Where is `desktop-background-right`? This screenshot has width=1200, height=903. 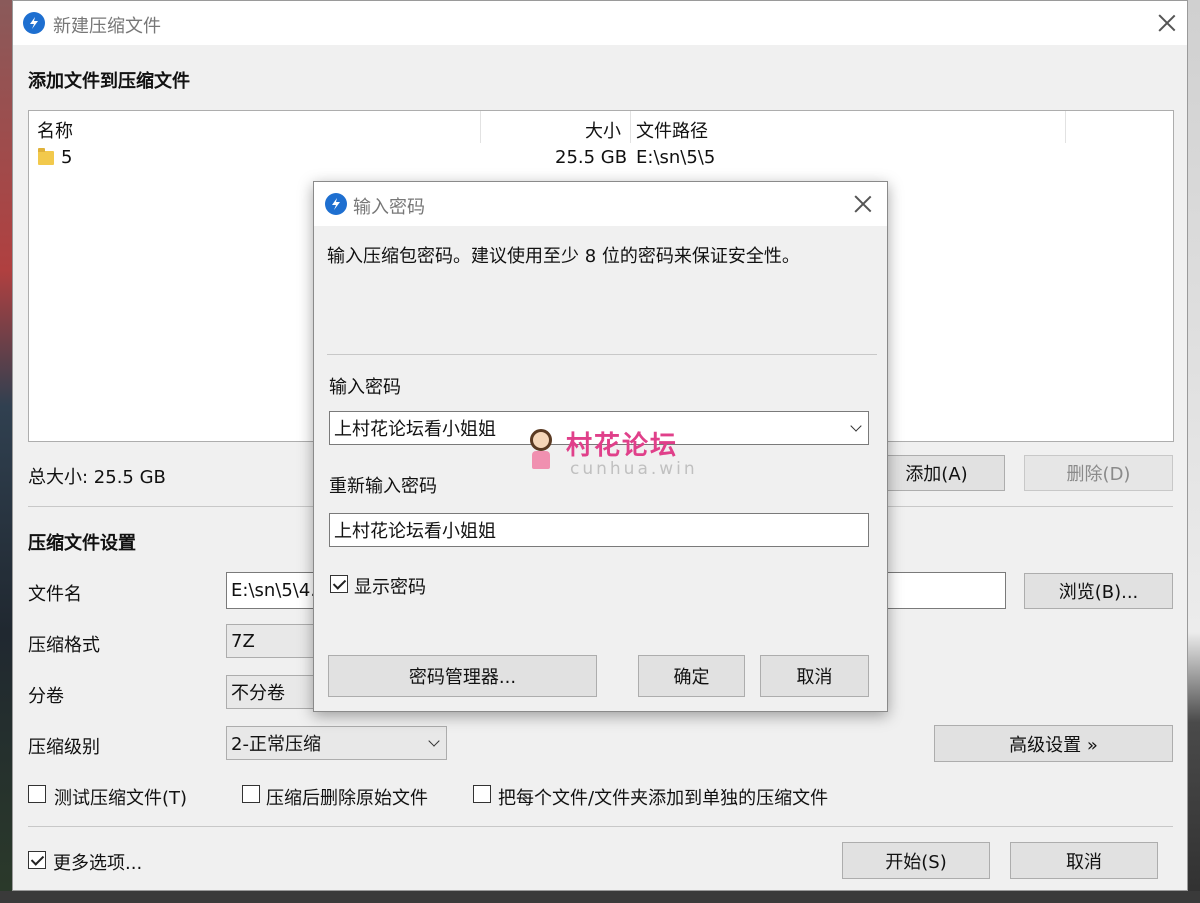 desktop-background-right is located at coordinates (1194, 451).